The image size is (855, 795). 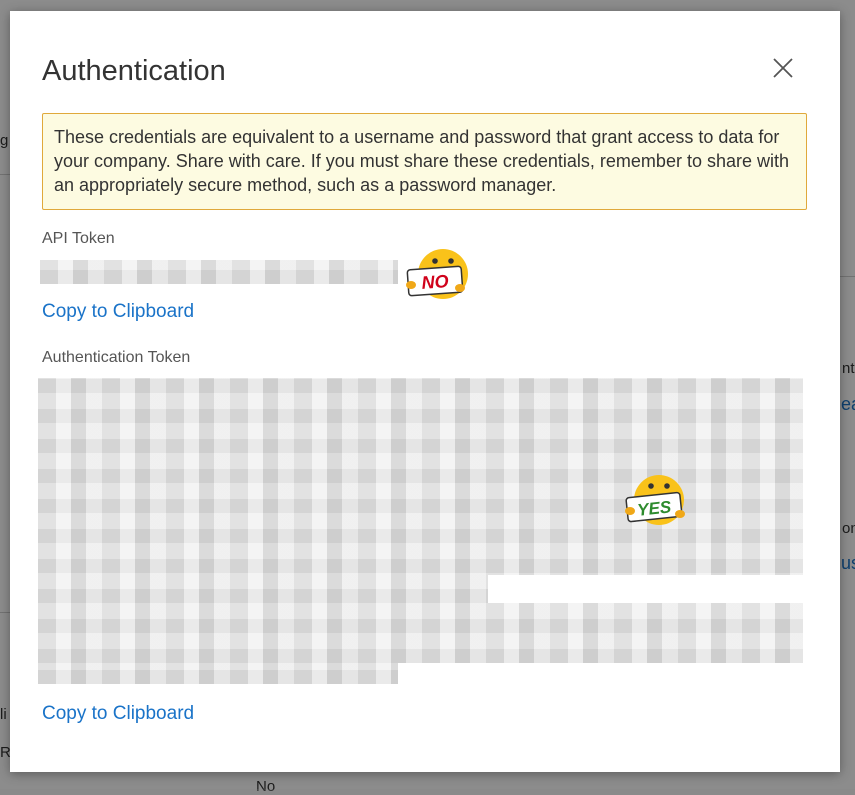 I want to click on no-sign-text: NO, so click(x=435, y=282).